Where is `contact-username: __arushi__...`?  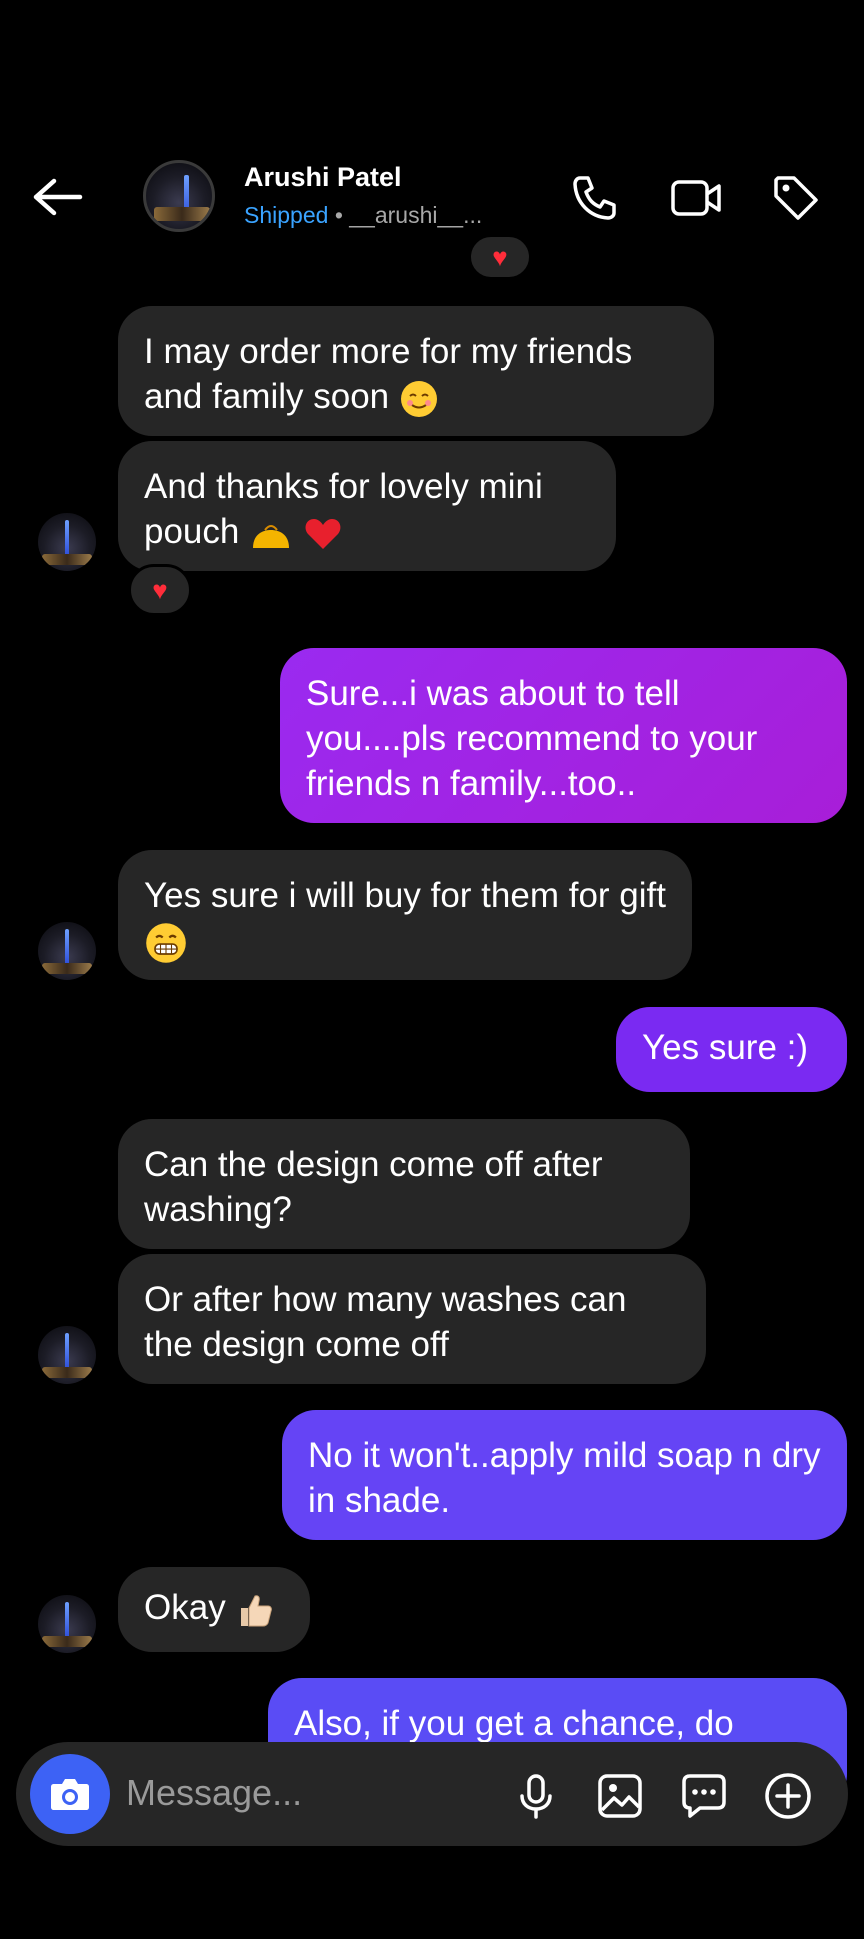
contact-username: __arushi__... is located at coordinates (416, 215).